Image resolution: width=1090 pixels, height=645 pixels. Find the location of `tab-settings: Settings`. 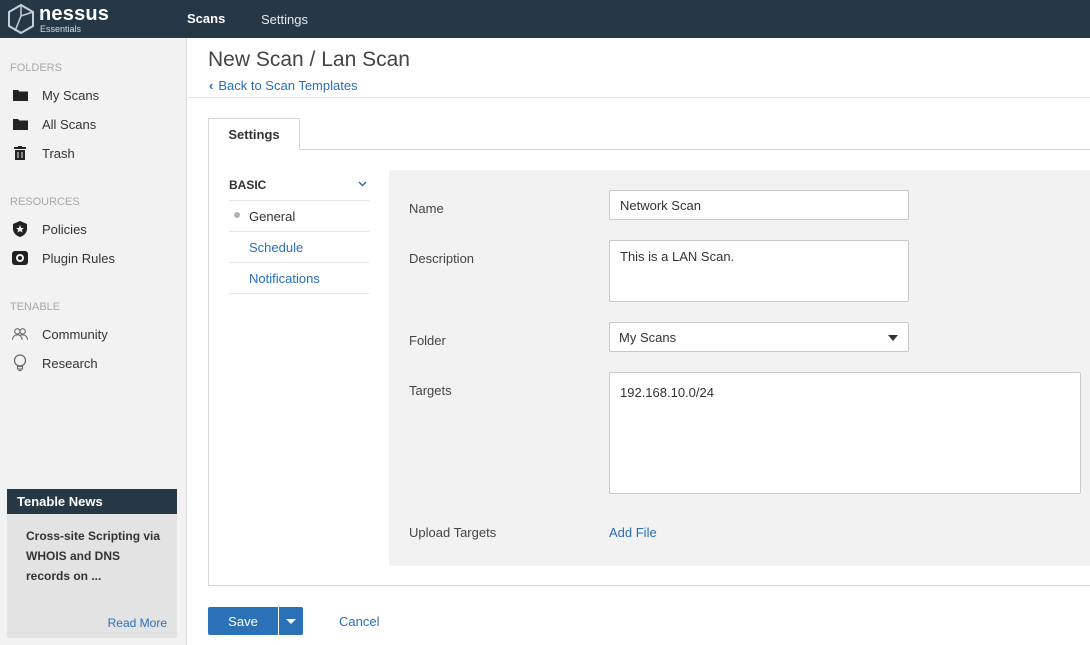

tab-settings: Settings is located at coordinates (254, 134).